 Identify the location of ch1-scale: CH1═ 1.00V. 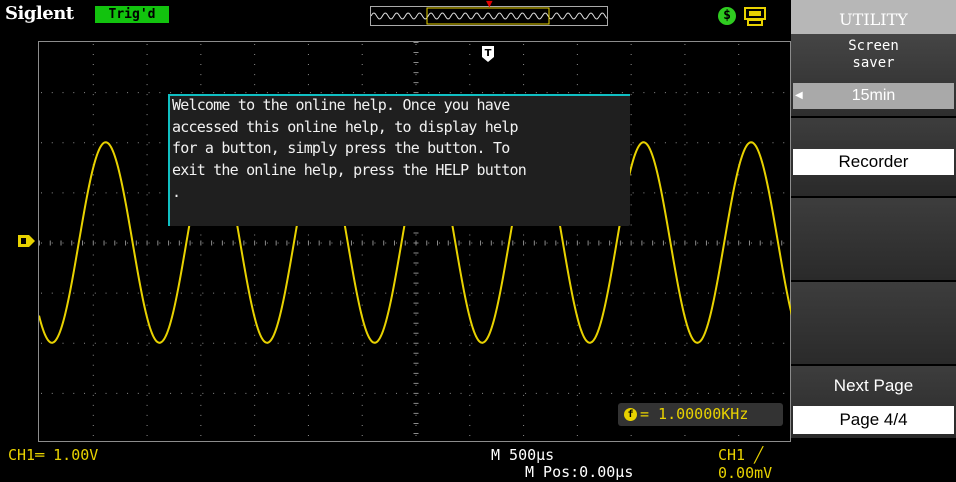
(53, 455).